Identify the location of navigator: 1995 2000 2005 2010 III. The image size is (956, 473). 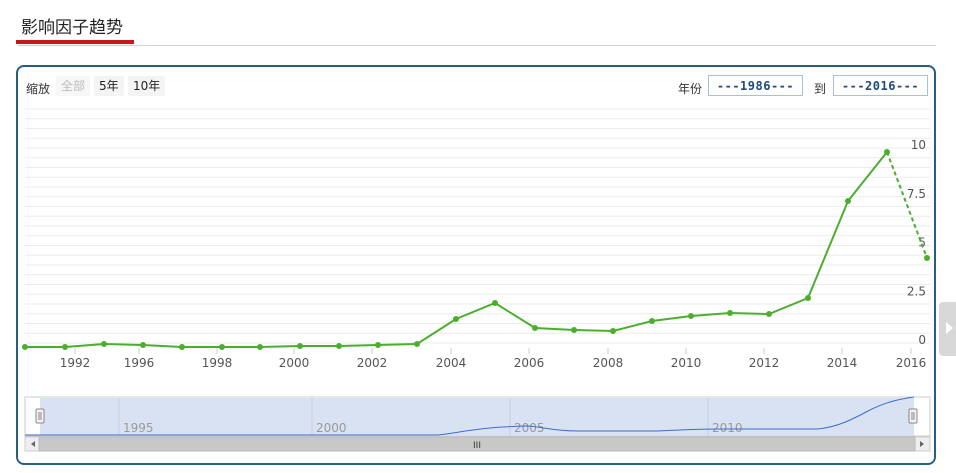
(477, 424).